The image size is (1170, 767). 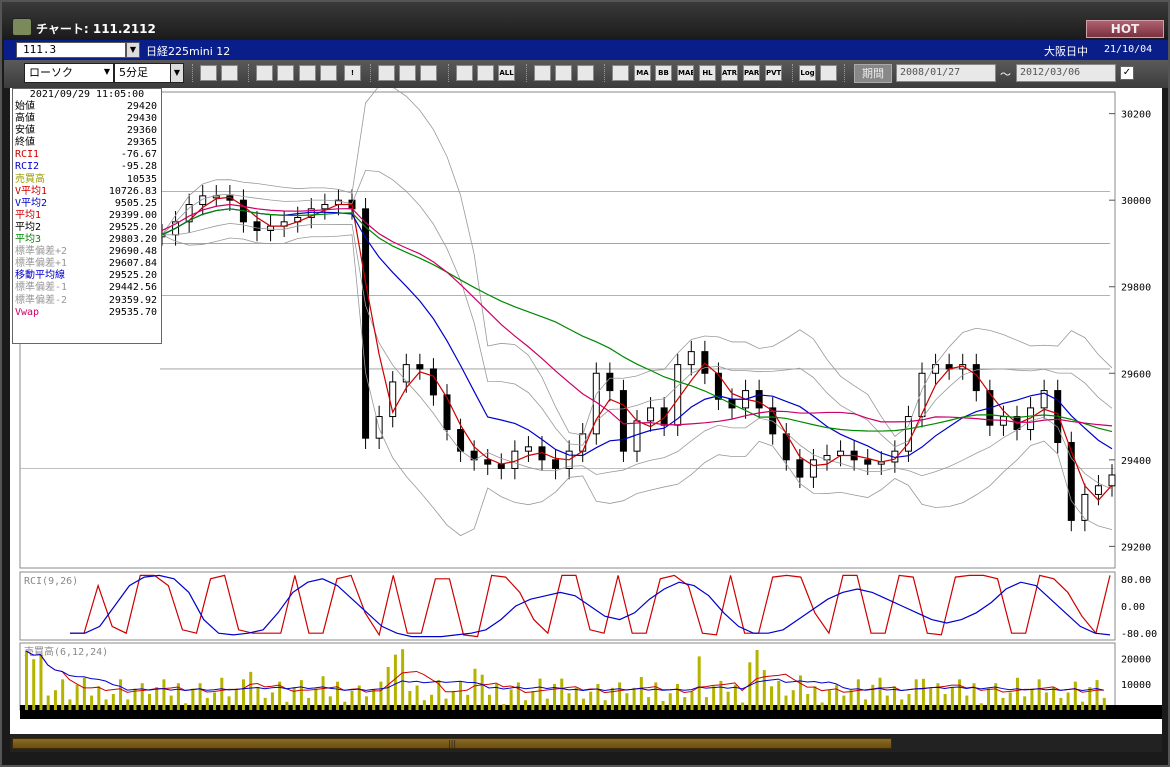 What do you see at coordinates (1136, 461) in the screenshot?
I see `y-tick-label: 29400` at bounding box center [1136, 461].